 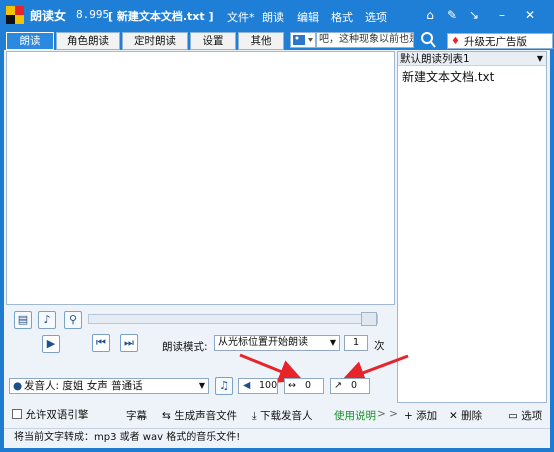 I want to click on status-bar: 将当前文字转成：mp3 或者 wav 格式的音乐文件!, so click(x=277, y=438).